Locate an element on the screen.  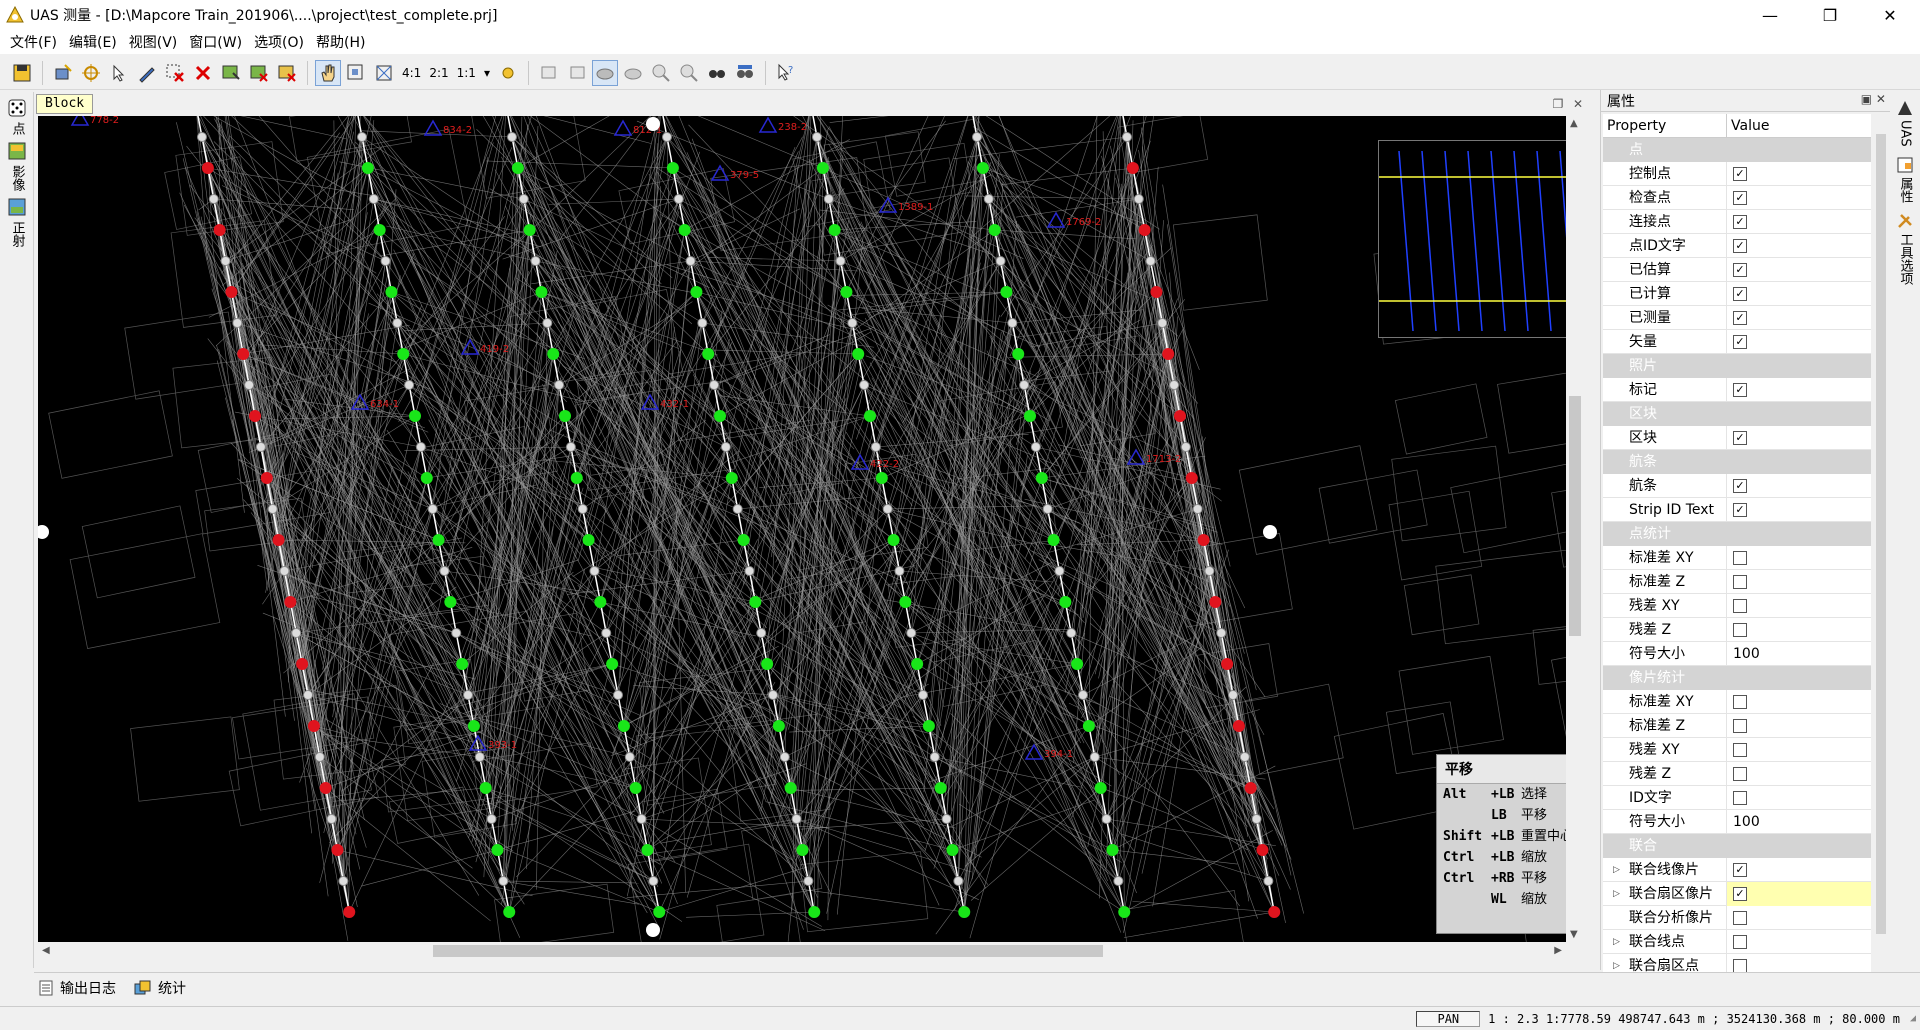
menu-edit: 编辑(E) is located at coordinates (93, 42).